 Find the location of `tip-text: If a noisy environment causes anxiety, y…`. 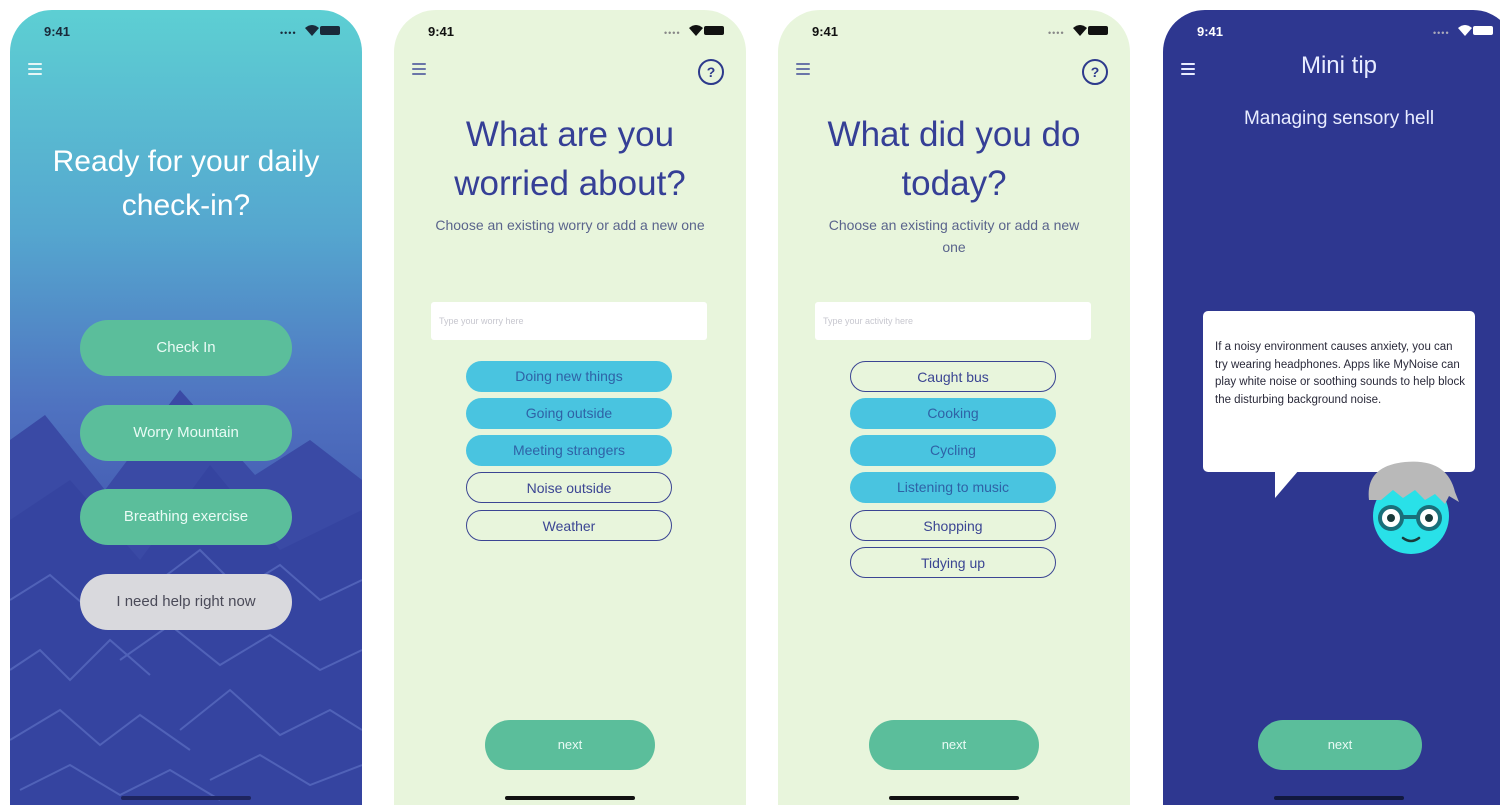

tip-text: If a noisy environment causes anxiety, y… is located at coordinates (1340, 373).